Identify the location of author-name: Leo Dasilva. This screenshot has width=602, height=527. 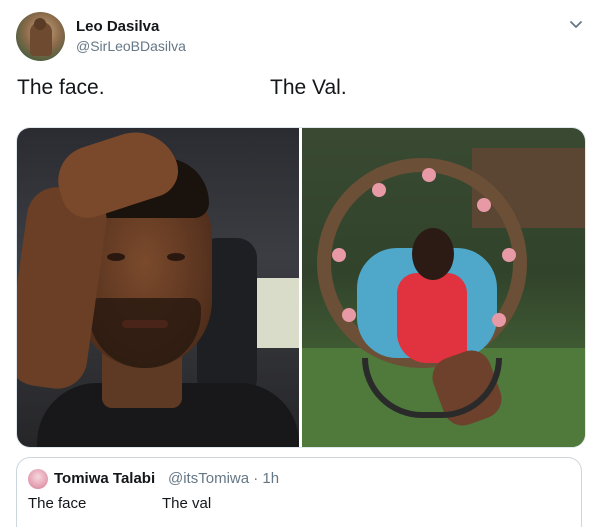
(117, 26).